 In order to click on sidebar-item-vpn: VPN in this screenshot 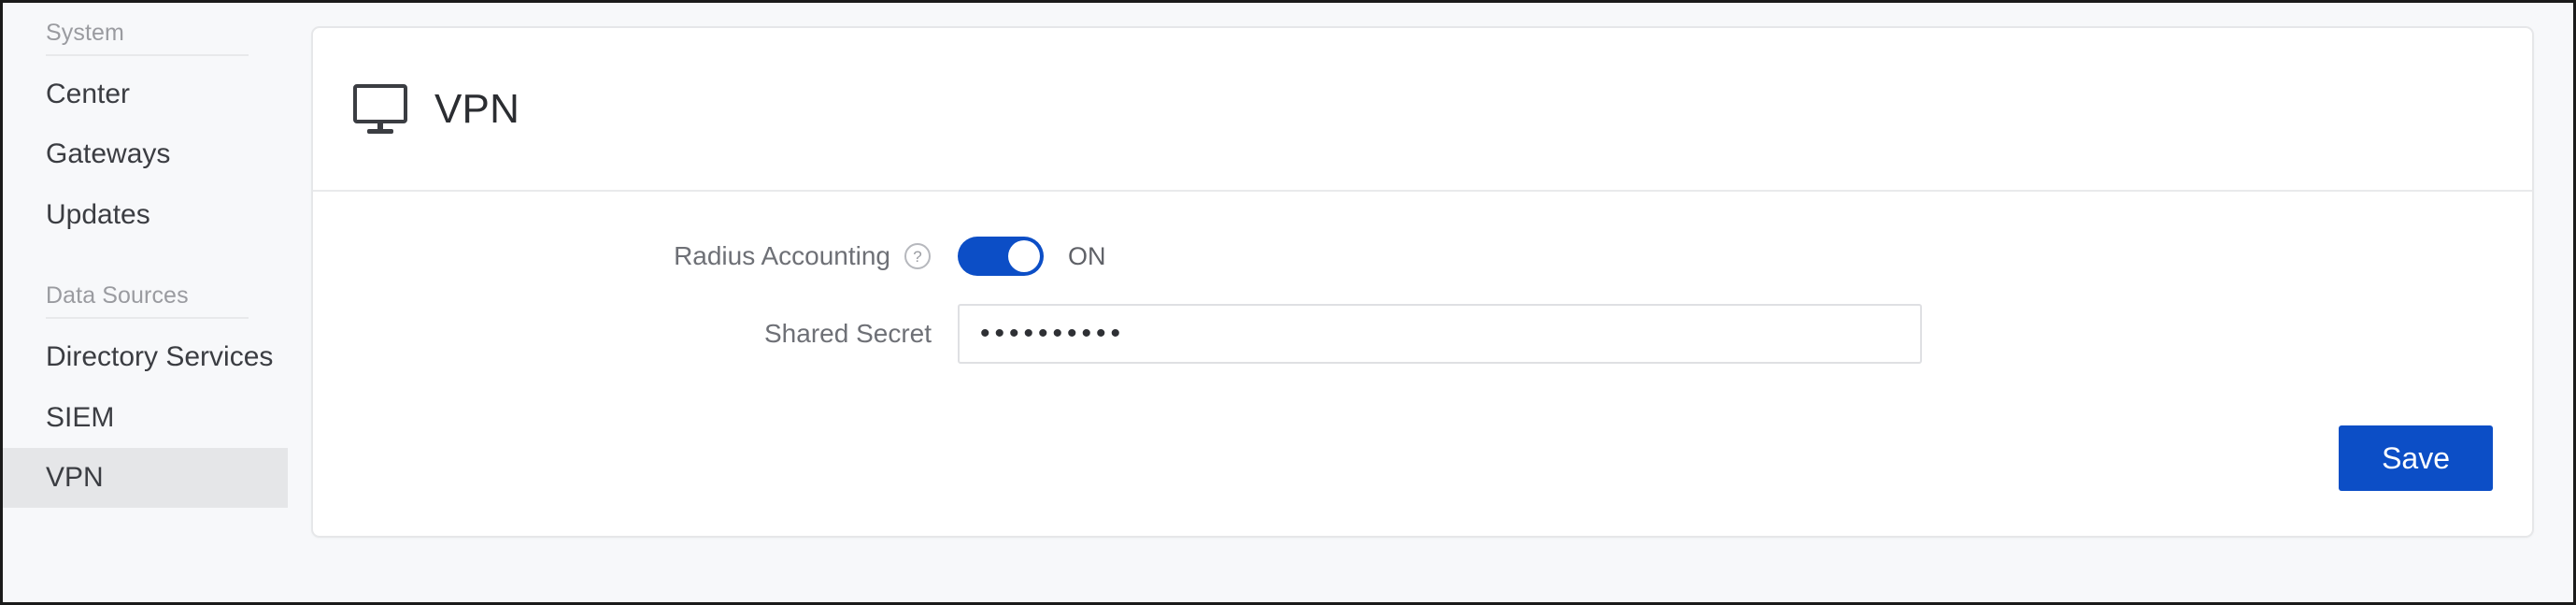, I will do `click(146, 478)`.